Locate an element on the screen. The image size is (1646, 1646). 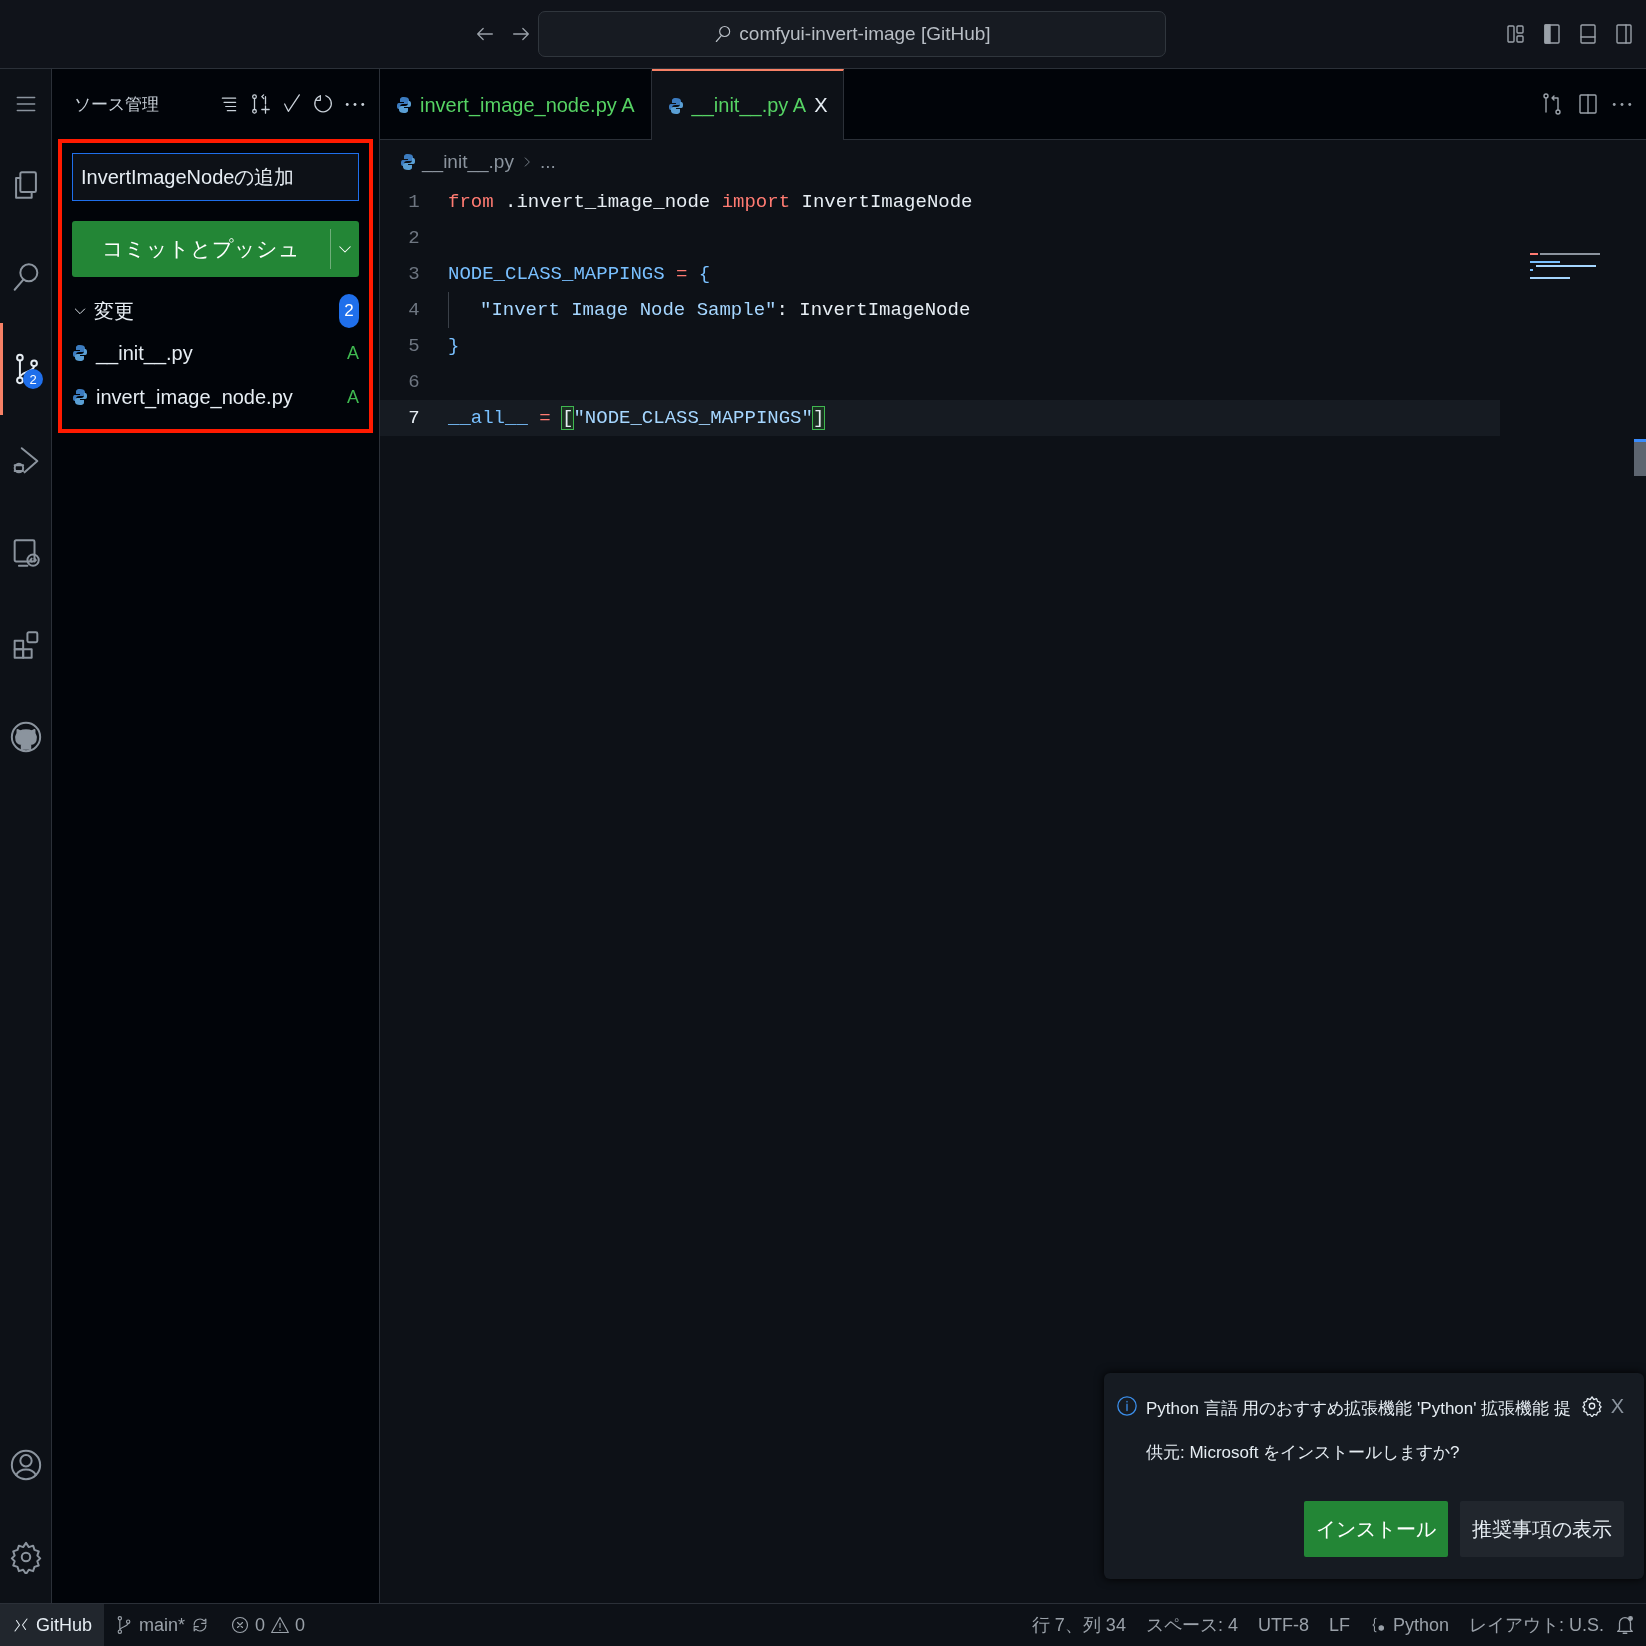
code-text: } is located at coordinates (454, 346).